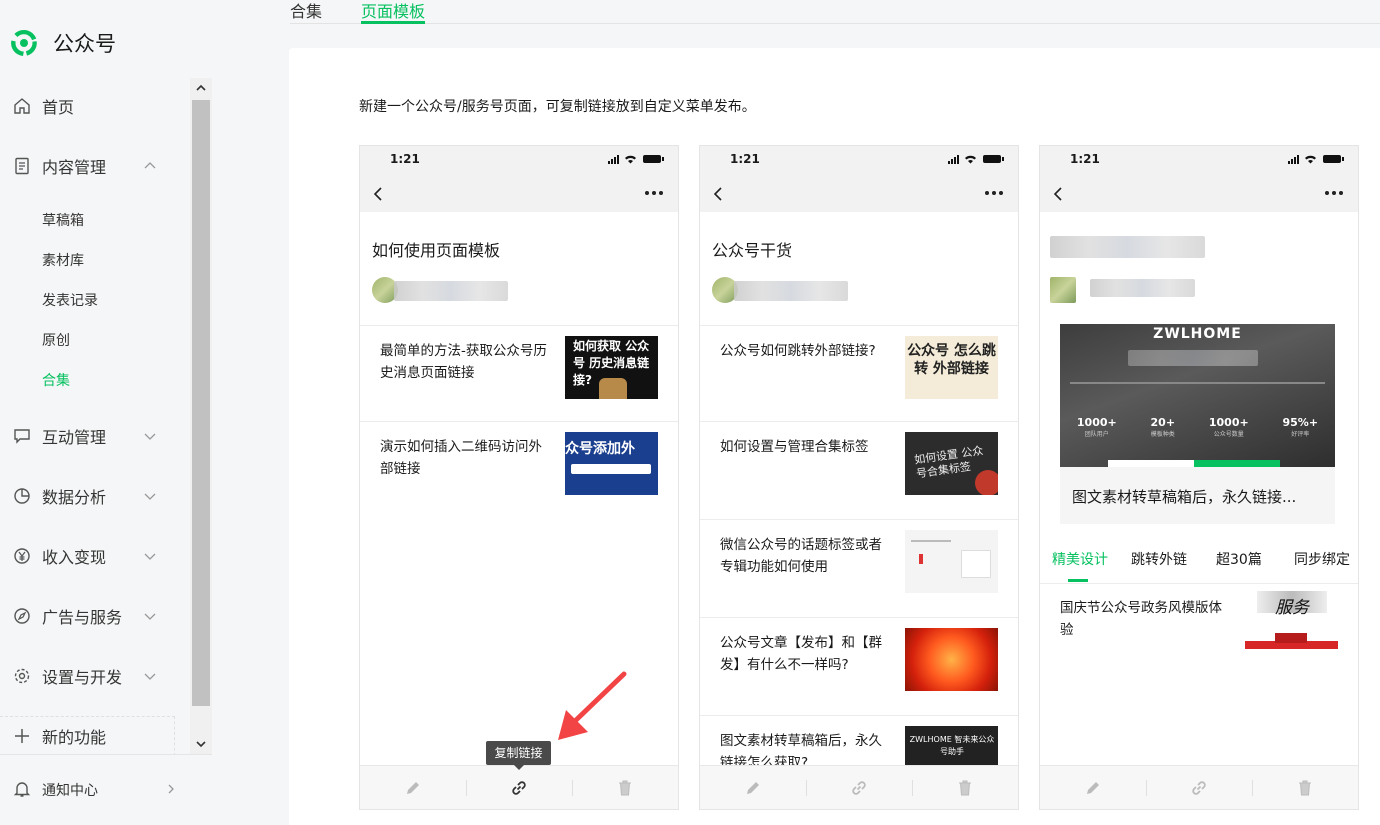 The image size is (1380, 825). What do you see at coordinates (74, 557) in the screenshot?
I see `sidebar-item-label: 收入变现` at bounding box center [74, 557].